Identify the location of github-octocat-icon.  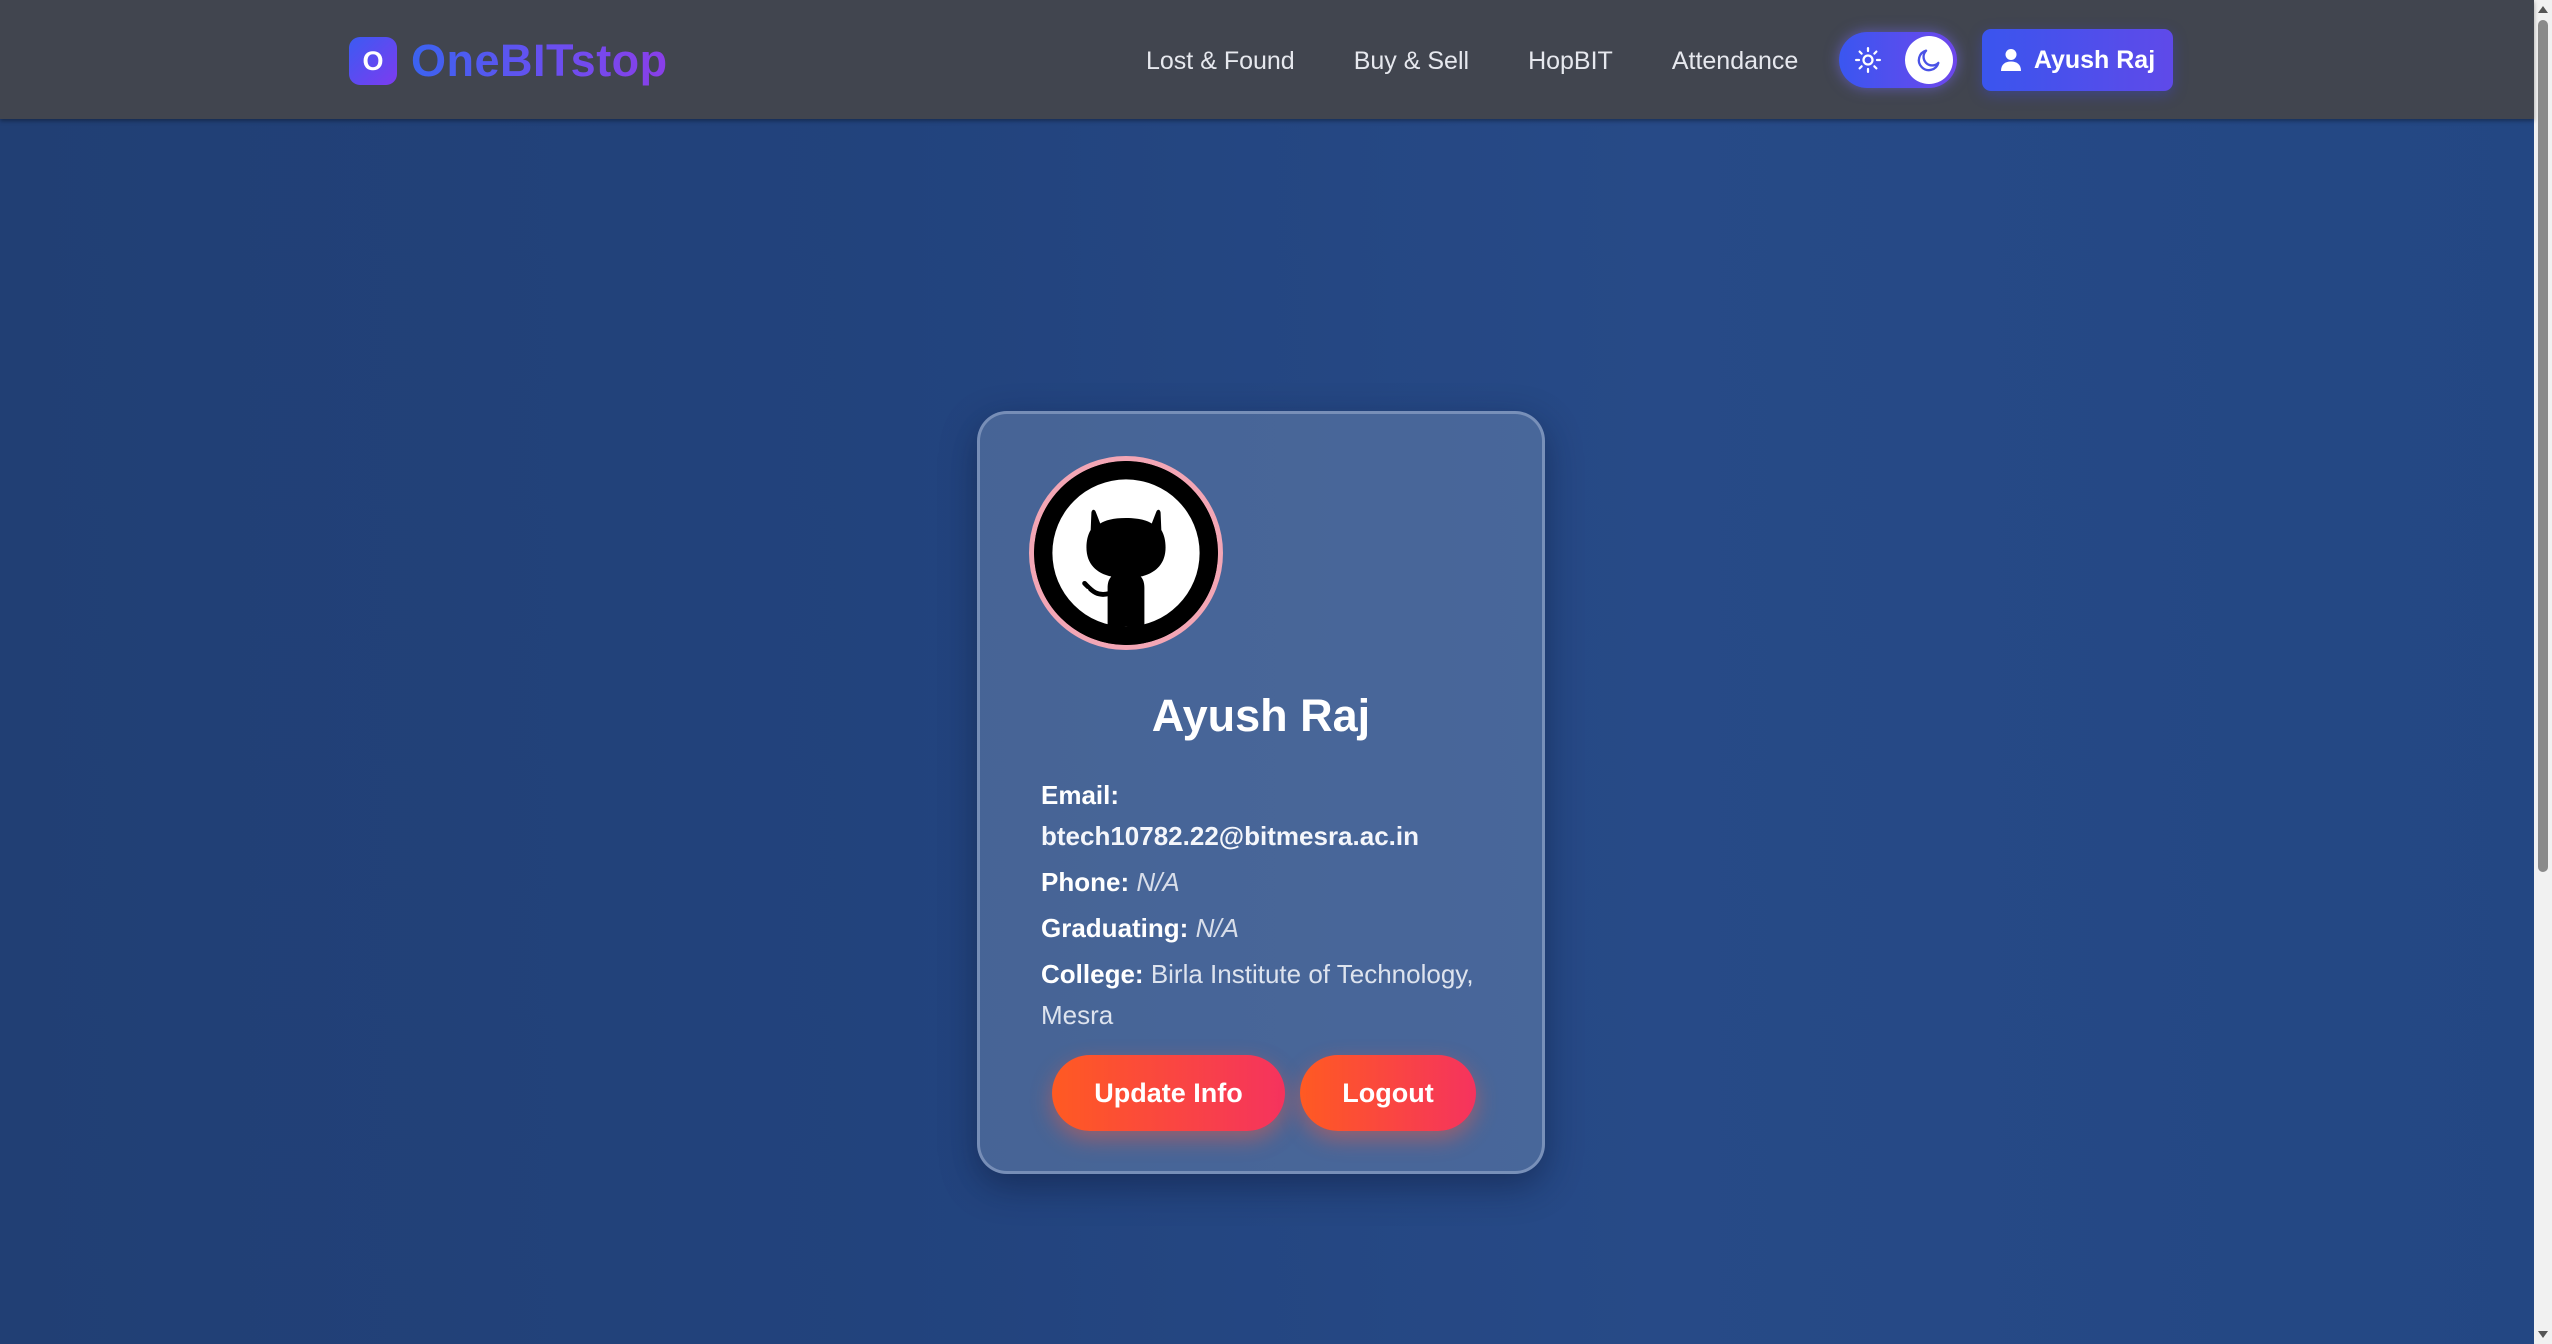
(1126, 553).